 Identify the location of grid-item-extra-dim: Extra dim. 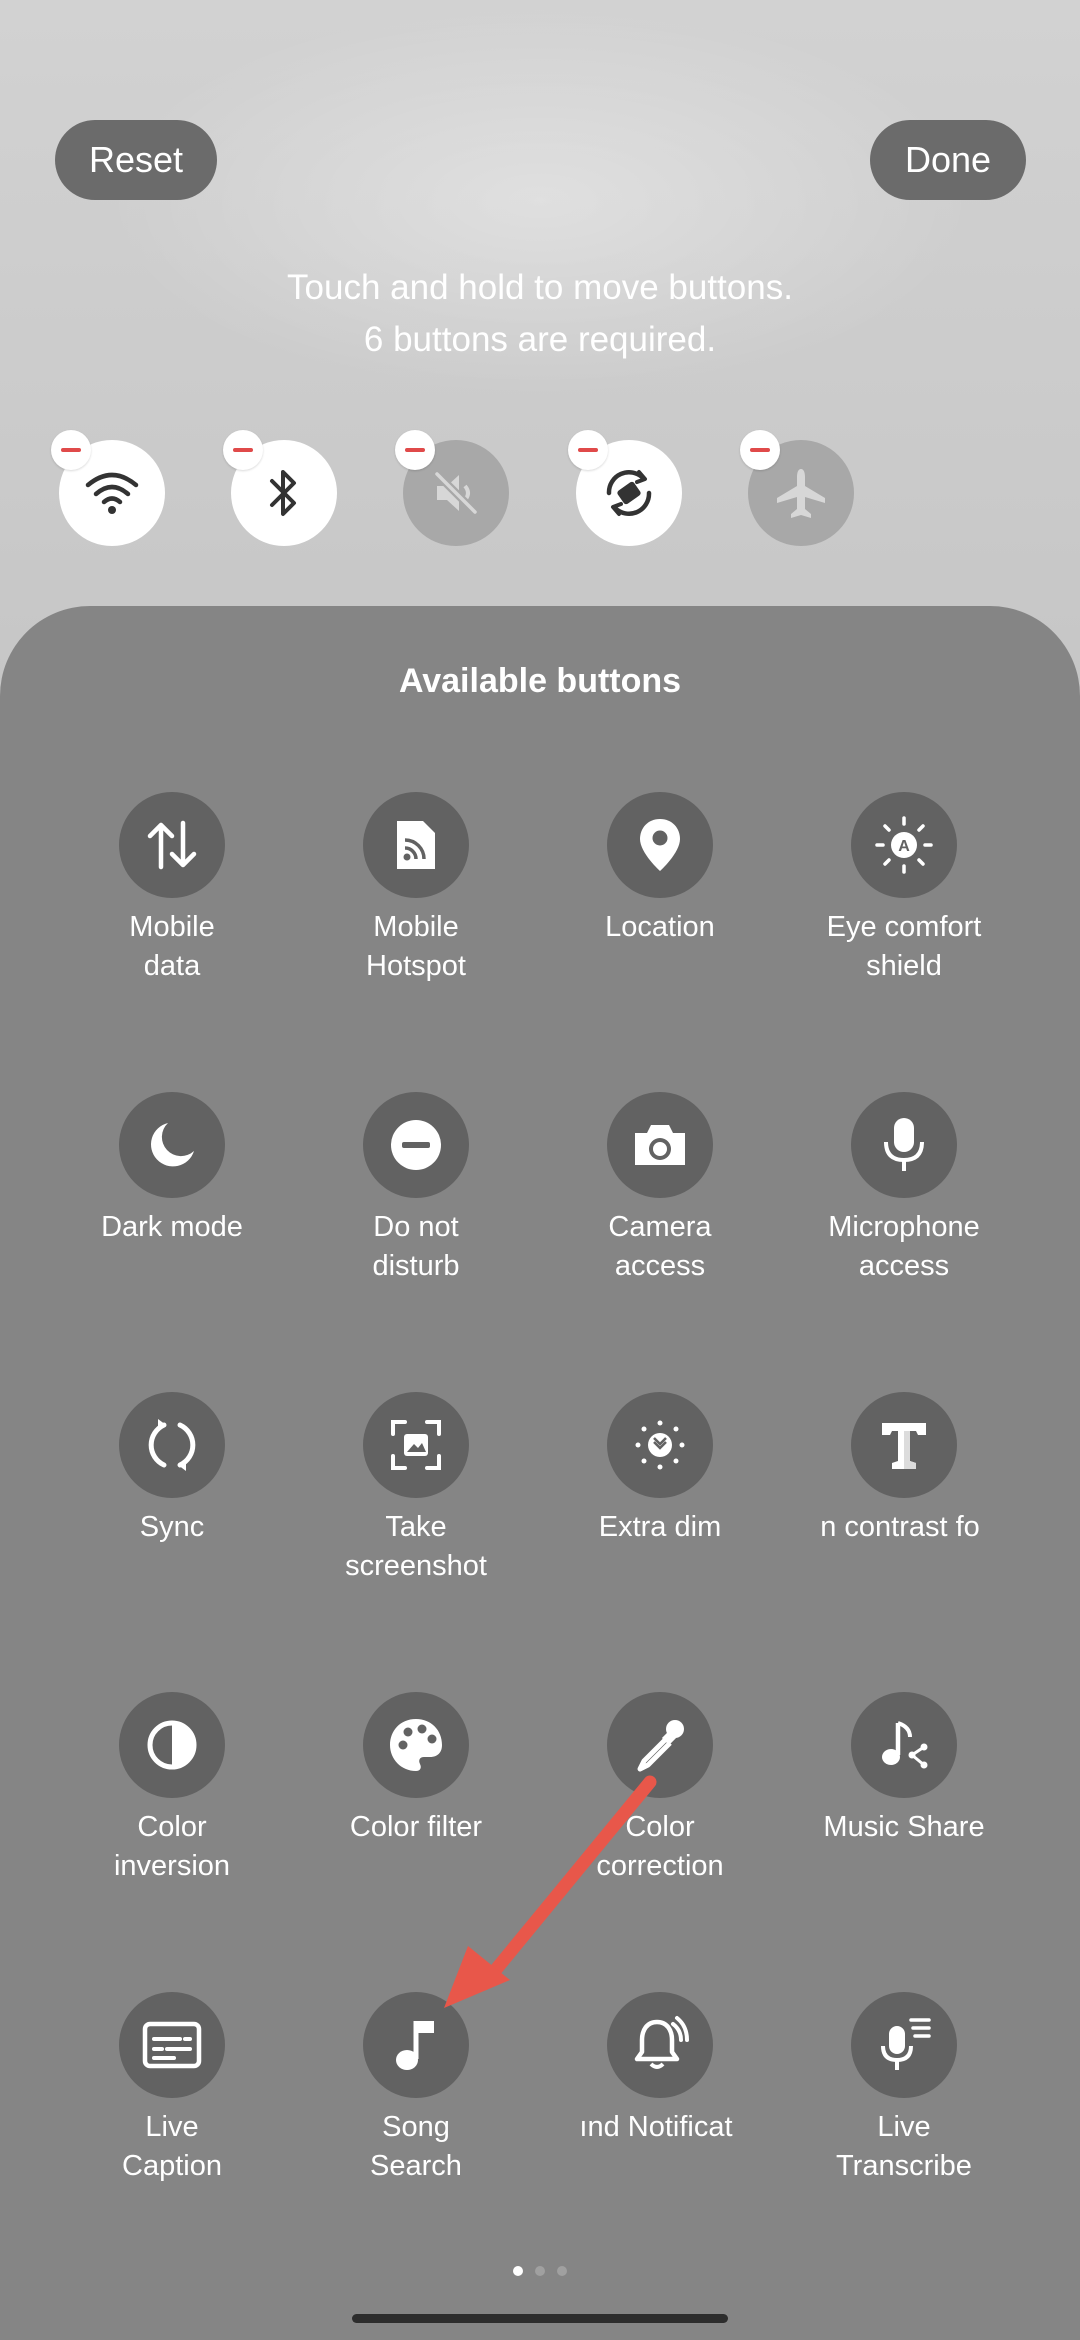
(660, 1469).